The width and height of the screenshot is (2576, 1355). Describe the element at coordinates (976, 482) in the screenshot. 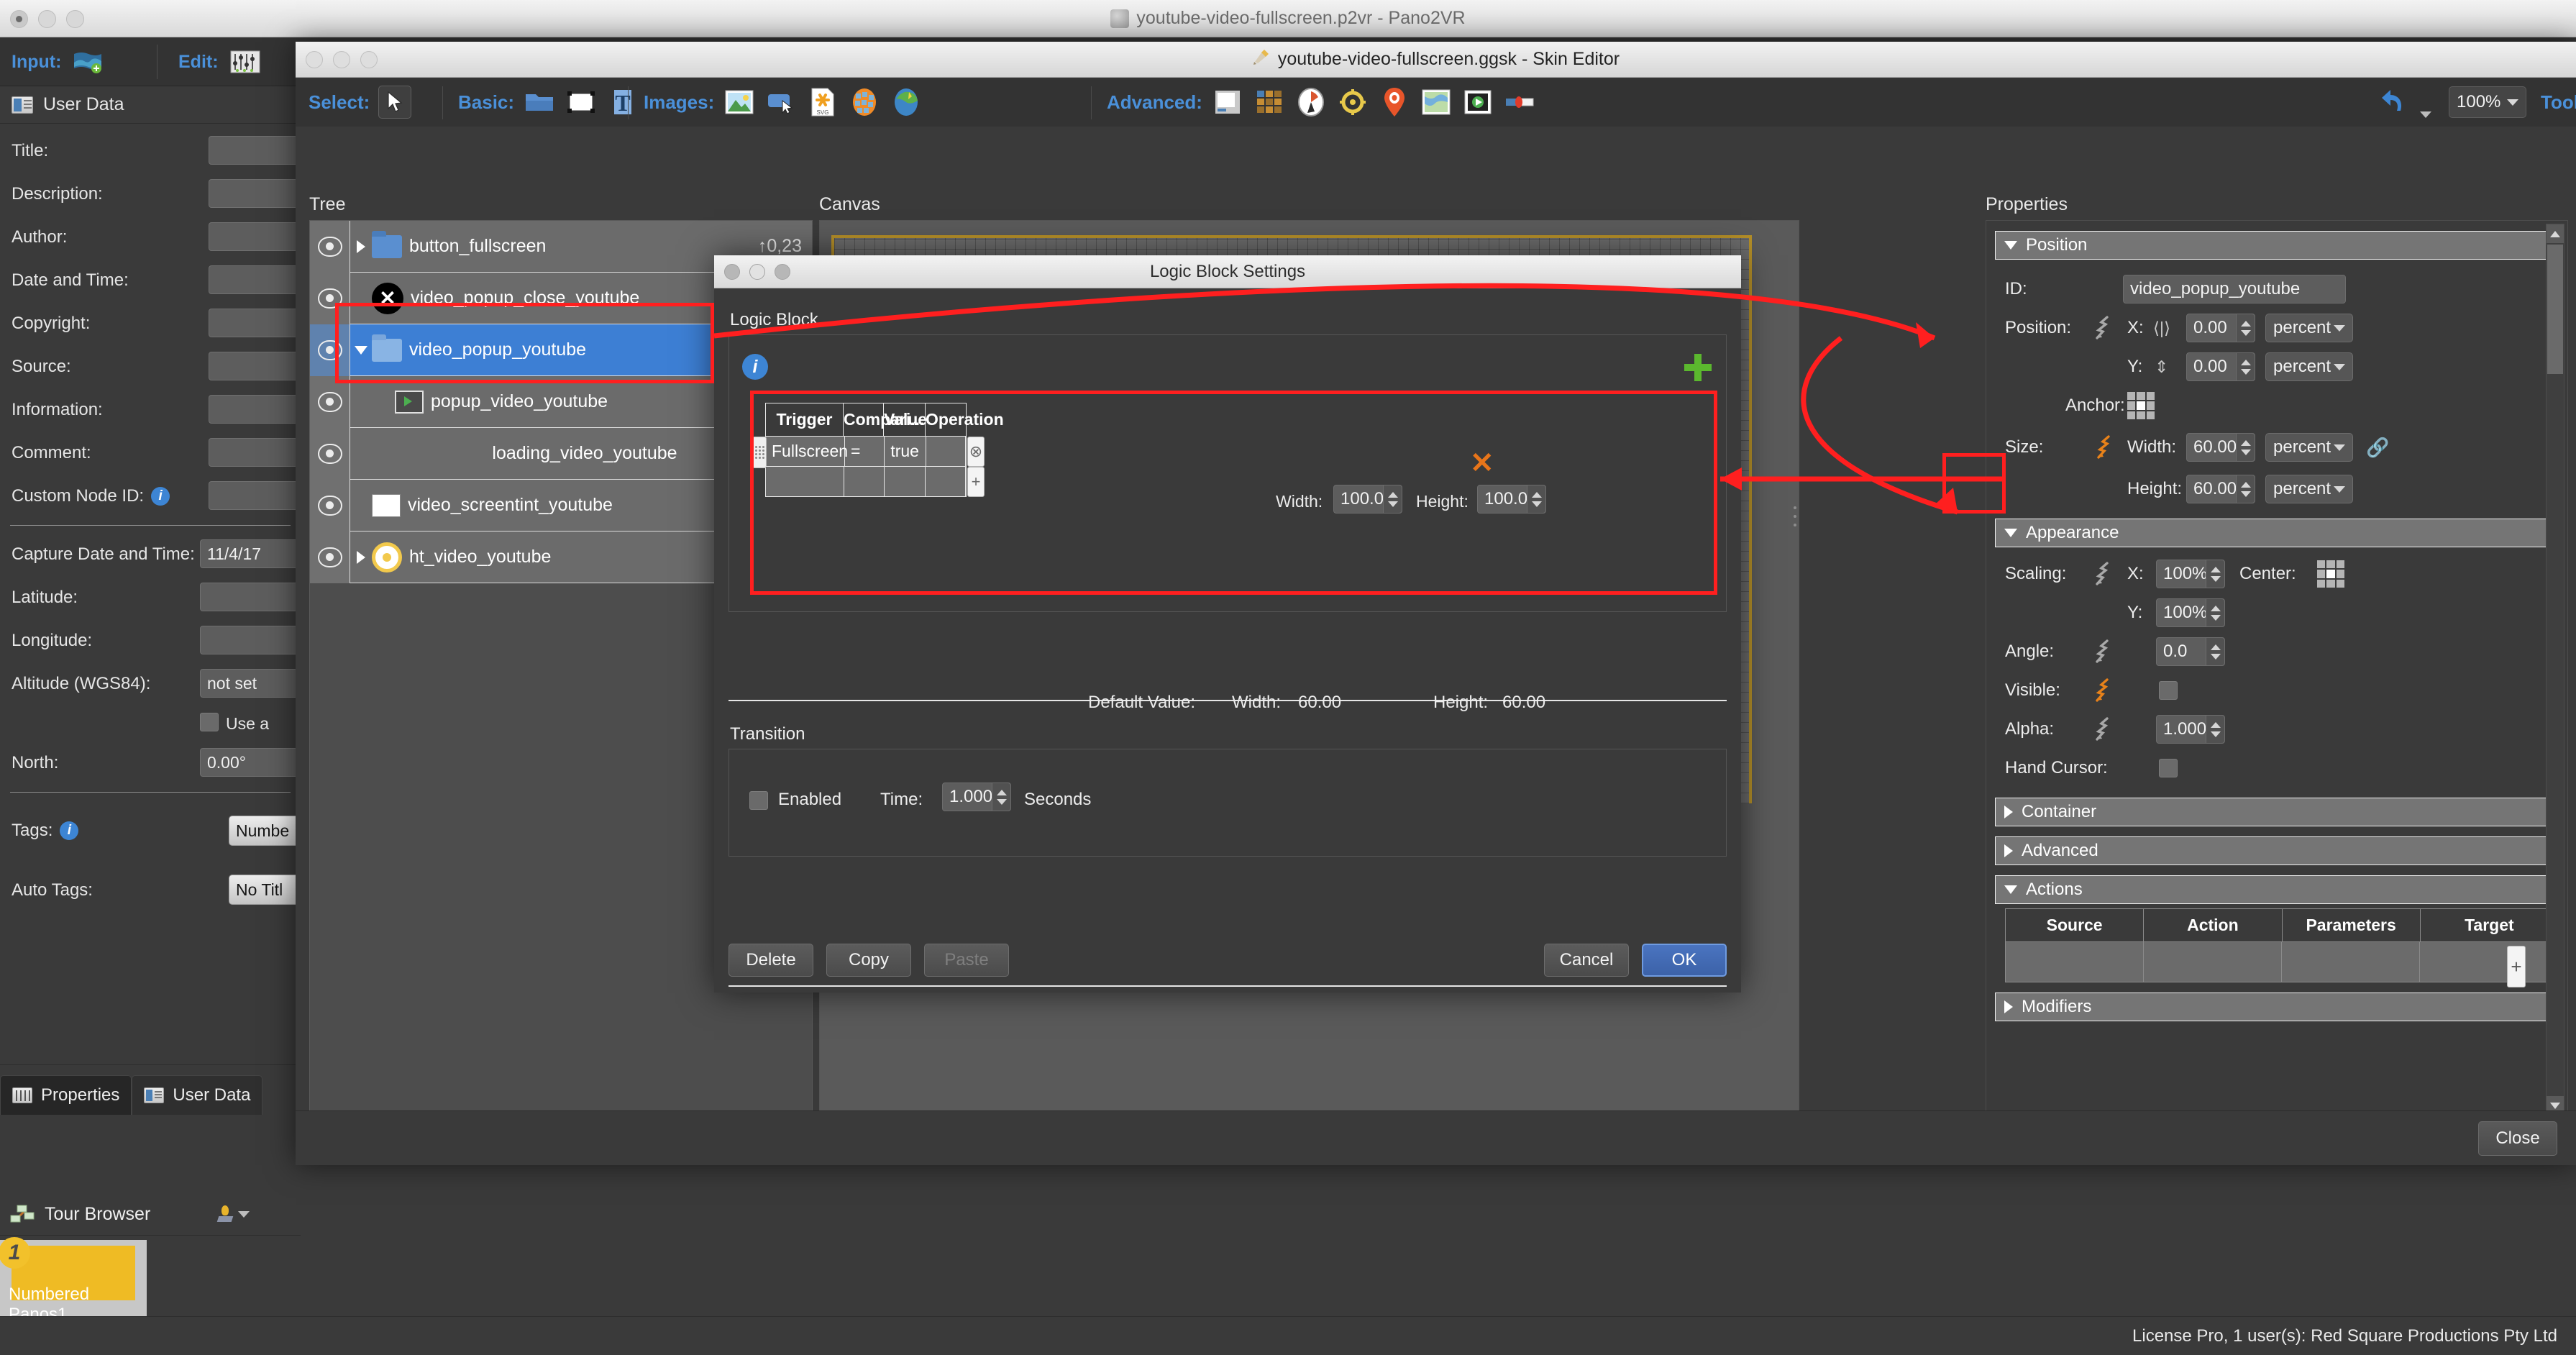

I see `plus-icon: +` at that location.